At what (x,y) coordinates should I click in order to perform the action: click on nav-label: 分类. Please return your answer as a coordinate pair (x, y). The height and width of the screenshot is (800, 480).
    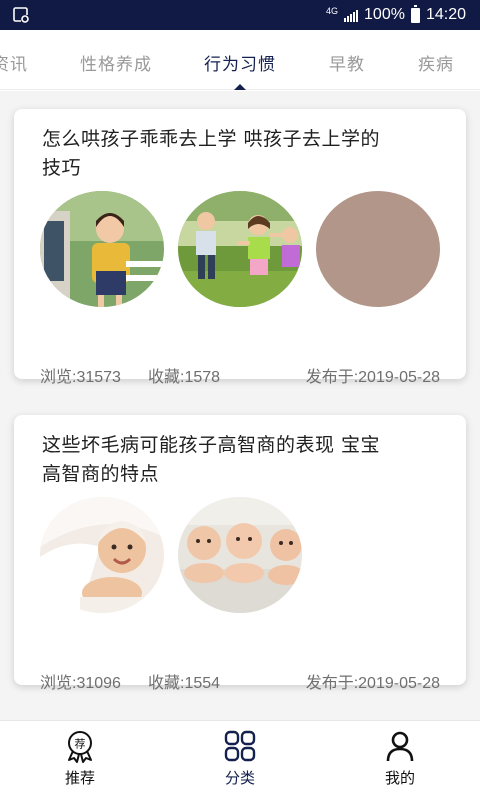
    Looking at the image, I should click on (239, 778).